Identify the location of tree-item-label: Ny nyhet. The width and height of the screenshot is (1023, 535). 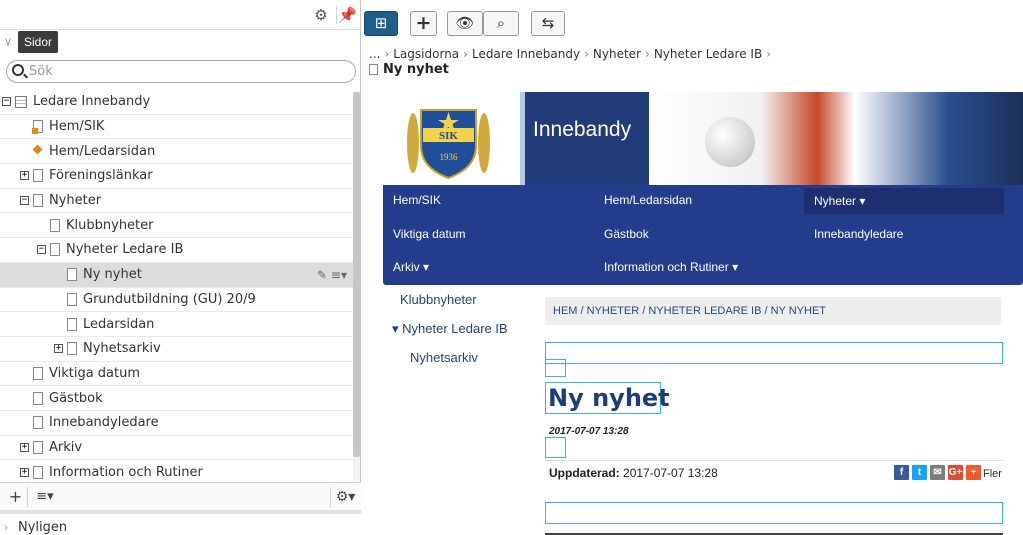
(112, 275).